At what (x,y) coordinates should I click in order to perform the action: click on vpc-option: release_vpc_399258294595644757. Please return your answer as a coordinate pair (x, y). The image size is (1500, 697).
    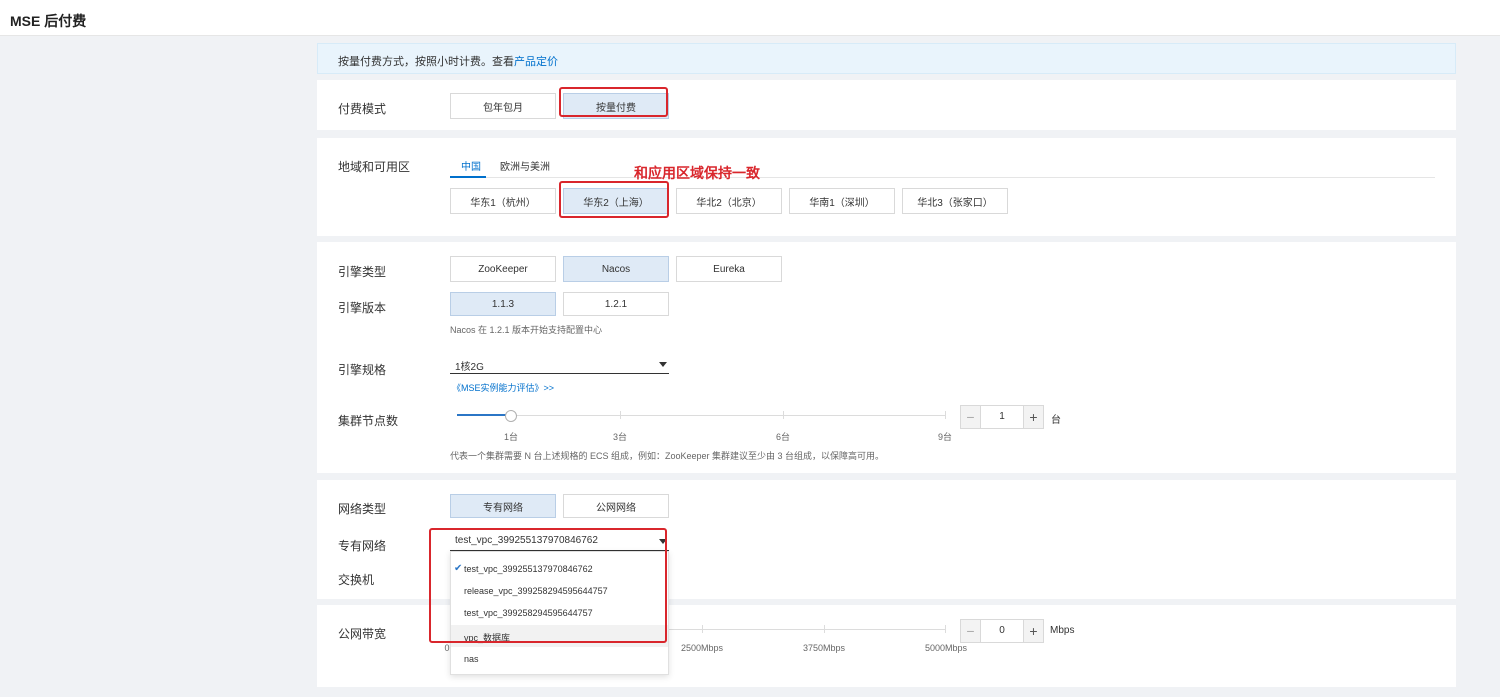
    Looking at the image, I should click on (559, 591).